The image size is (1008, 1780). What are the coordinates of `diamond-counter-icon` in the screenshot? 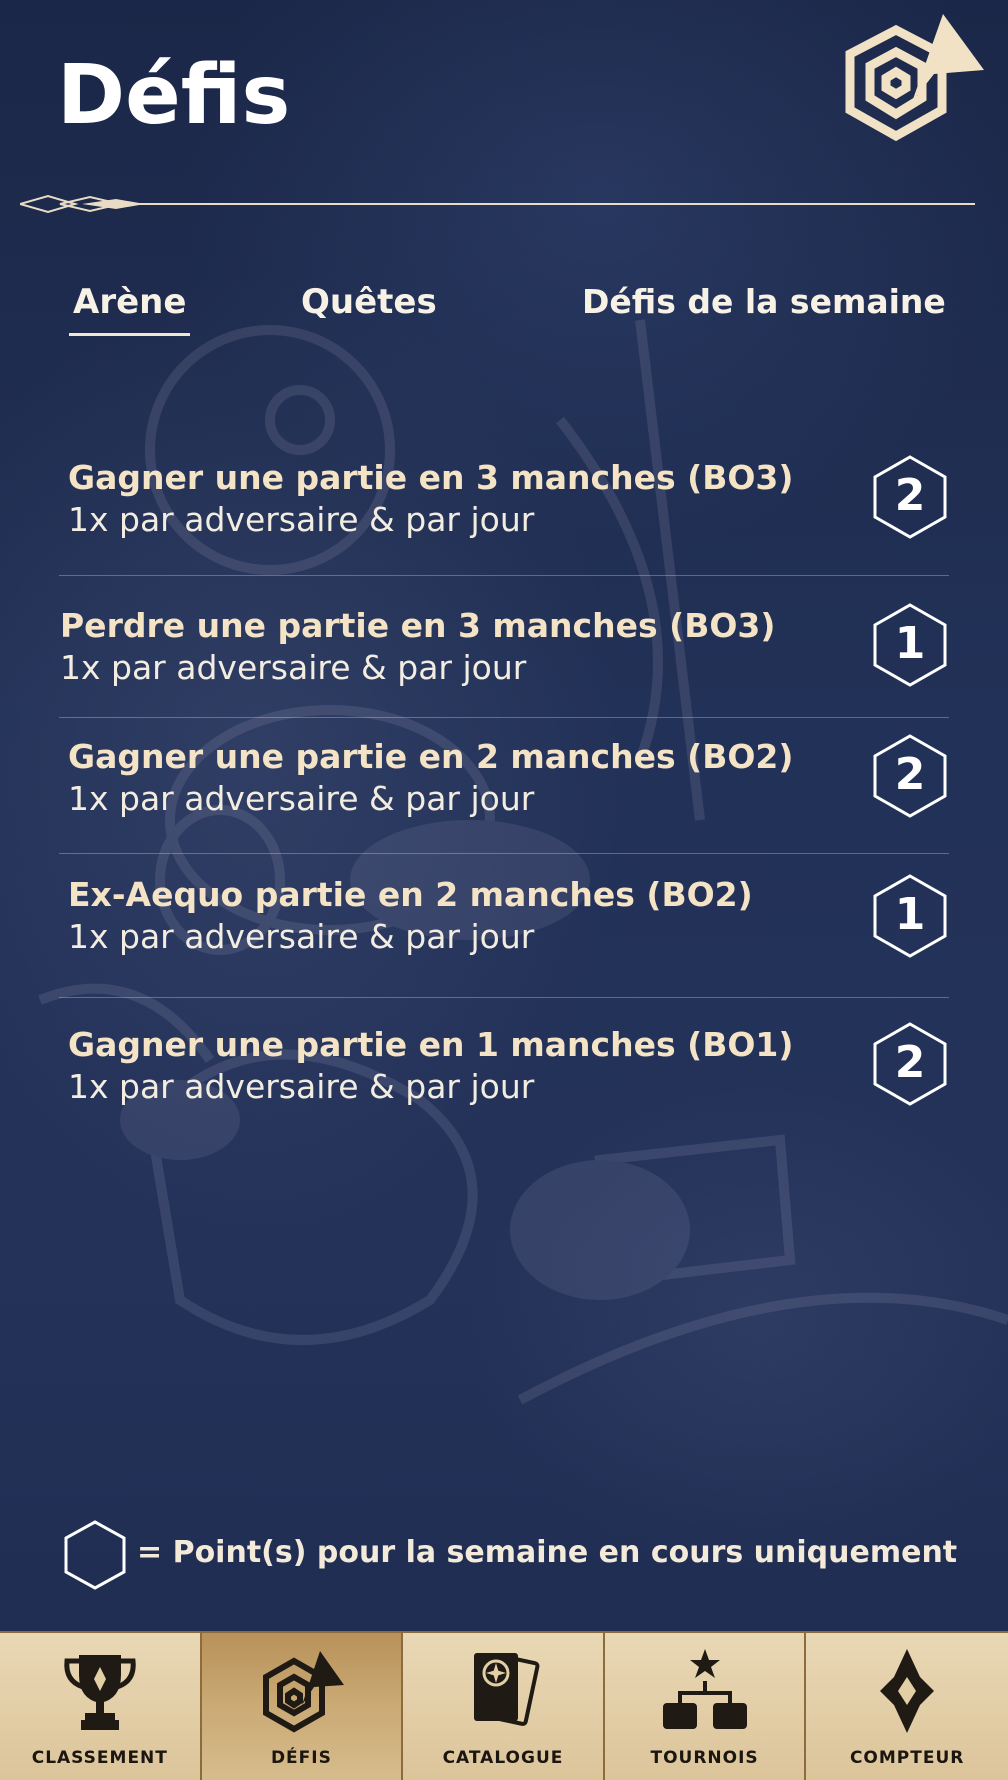 It's located at (907, 1691).